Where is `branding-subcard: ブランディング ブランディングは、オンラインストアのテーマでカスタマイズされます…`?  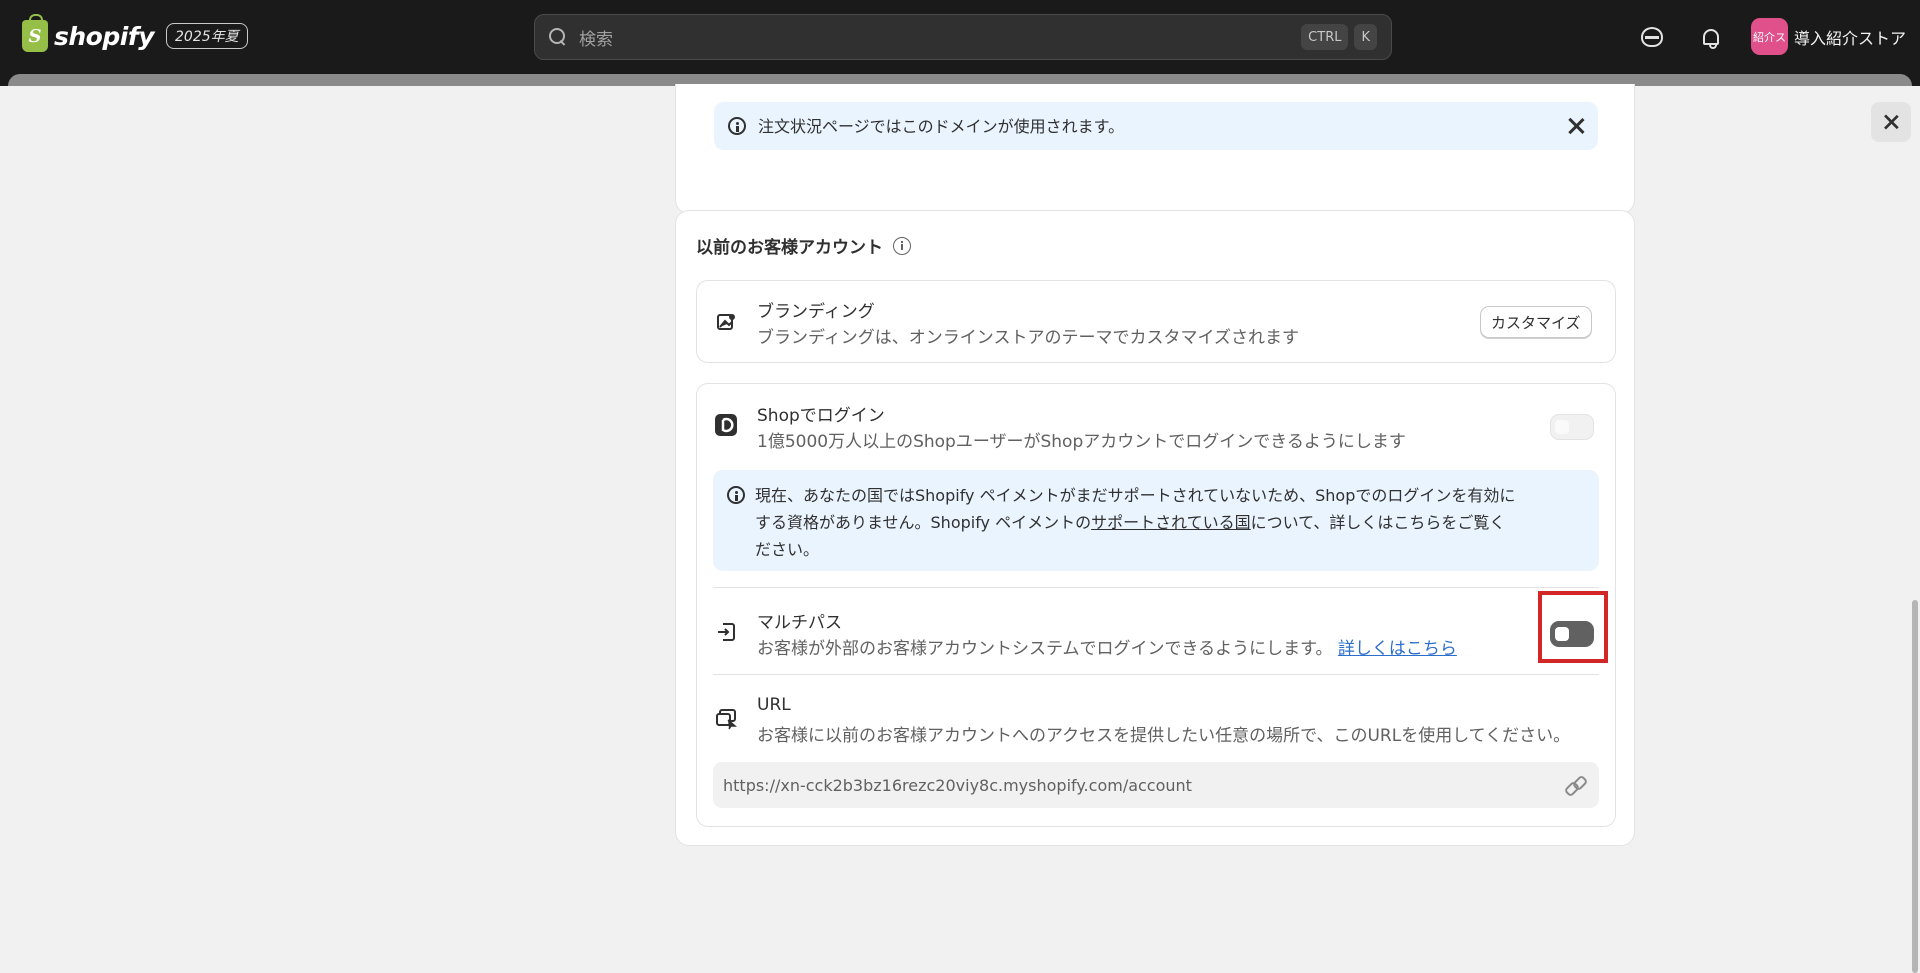
branding-subcard: ブランディング ブランディングは、オンラインストアのテーマでカスタマイズされます… is located at coordinates (1156, 321).